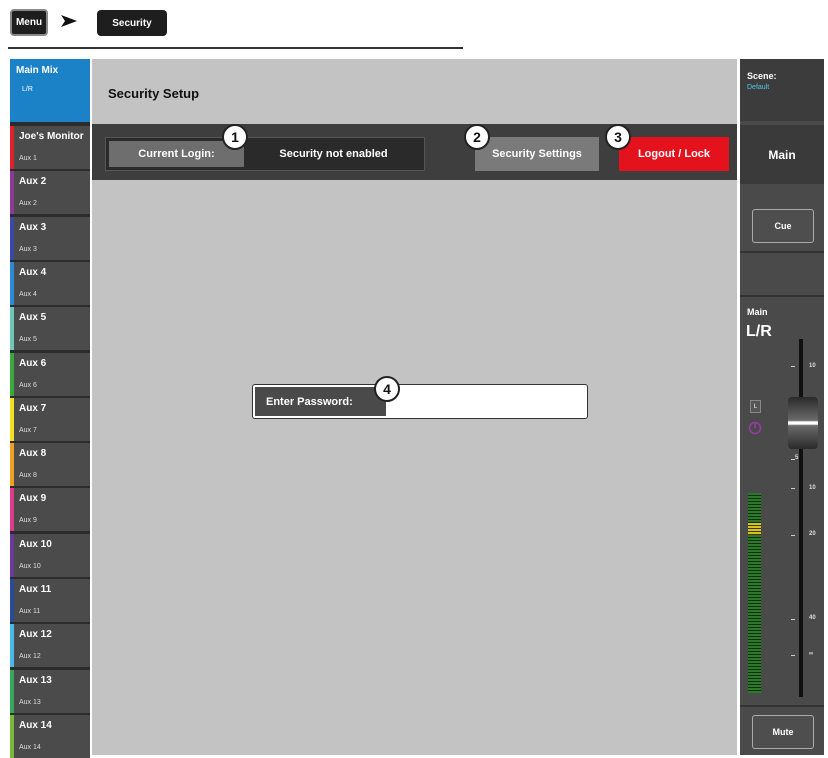 The width and height of the screenshot is (828, 758). What do you see at coordinates (755, 428) in the screenshot?
I see `pan-icon` at bounding box center [755, 428].